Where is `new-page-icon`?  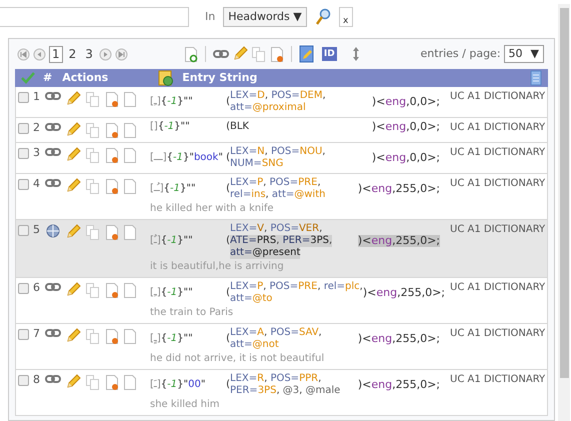 new-page-icon is located at coordinates (191, 54).